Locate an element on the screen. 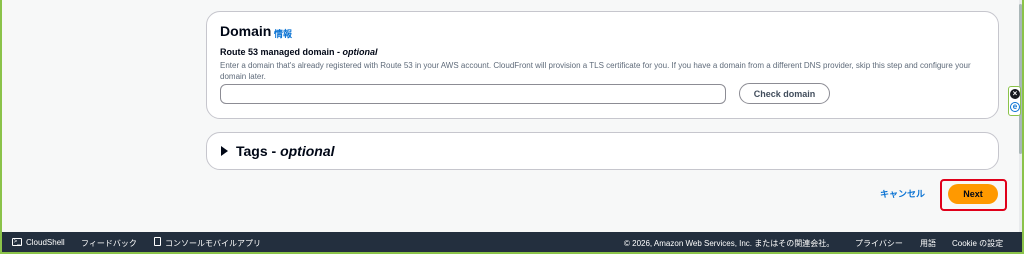 The height and width of the screenshot is (254, 1024). route53-domain-label: Route 53 managed domain - optional is located at coordinates (299, 52).